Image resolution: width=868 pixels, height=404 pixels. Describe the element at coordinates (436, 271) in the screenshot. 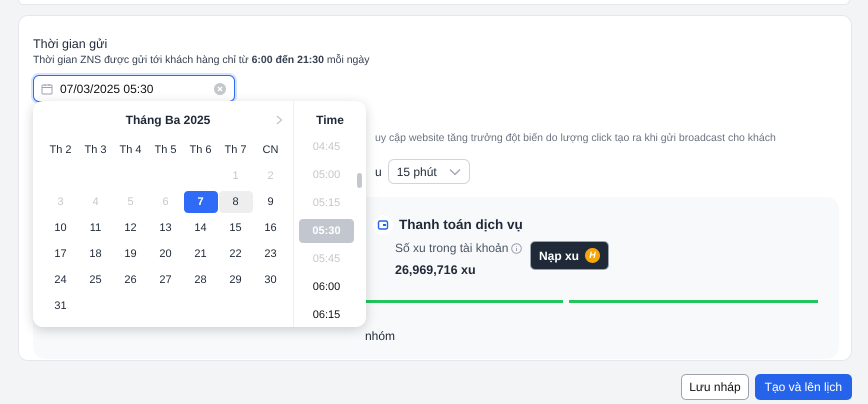

I see `balance-value: 26,969,716 xu` at that location.